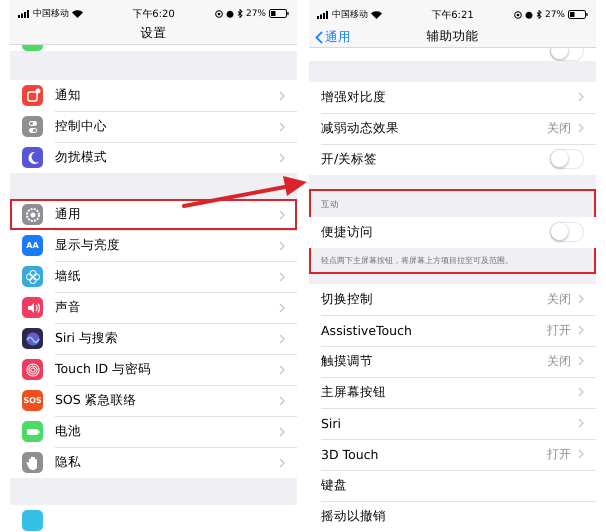  I want to click on row-label: 显示与亮度, so click(88, 245).